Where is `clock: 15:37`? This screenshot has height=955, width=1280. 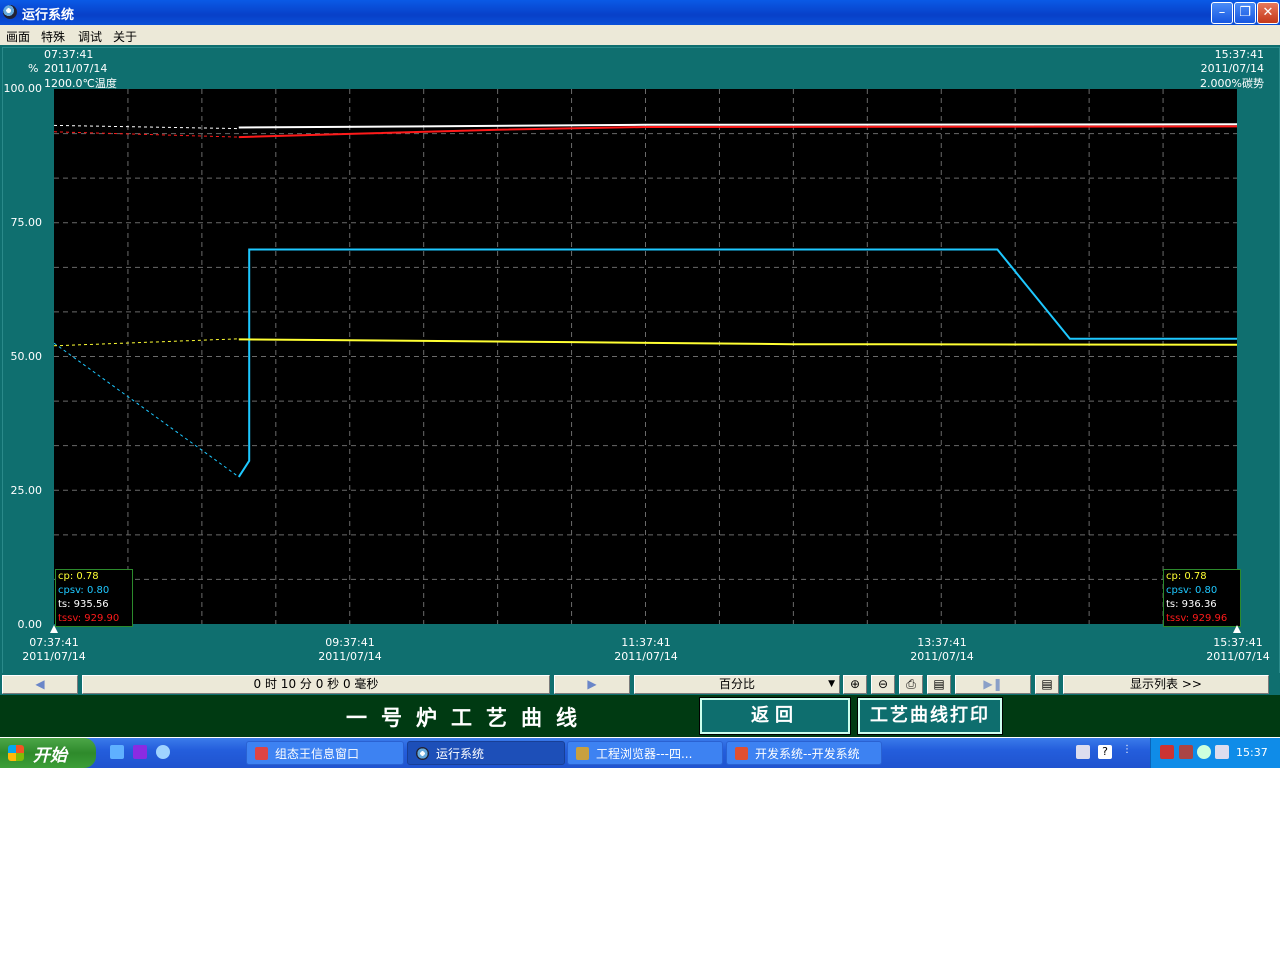 clock: 15:37 is located at coordinates (1252, 752).